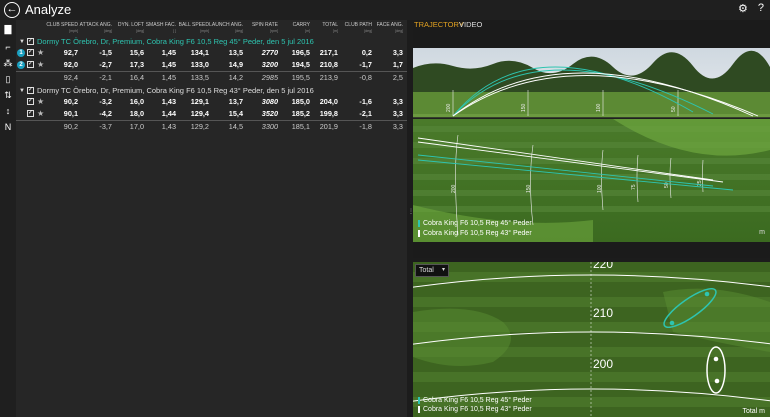  Describe the element at coordinates (8, 95) in the screenshot. I see `compare-icon: ⇅` at that location.